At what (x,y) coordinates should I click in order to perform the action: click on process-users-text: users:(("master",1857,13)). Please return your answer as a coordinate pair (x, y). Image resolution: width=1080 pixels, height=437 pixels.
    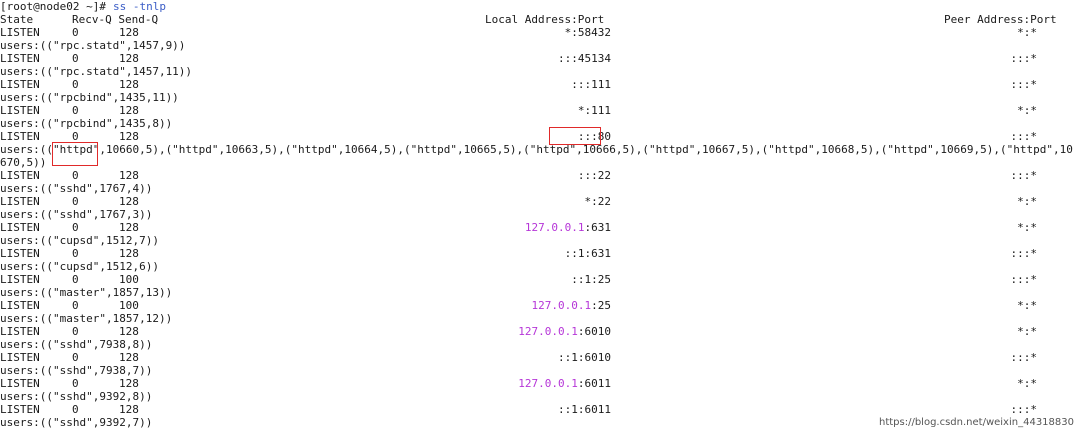
    Looking at the image, I should click on (86, 292).